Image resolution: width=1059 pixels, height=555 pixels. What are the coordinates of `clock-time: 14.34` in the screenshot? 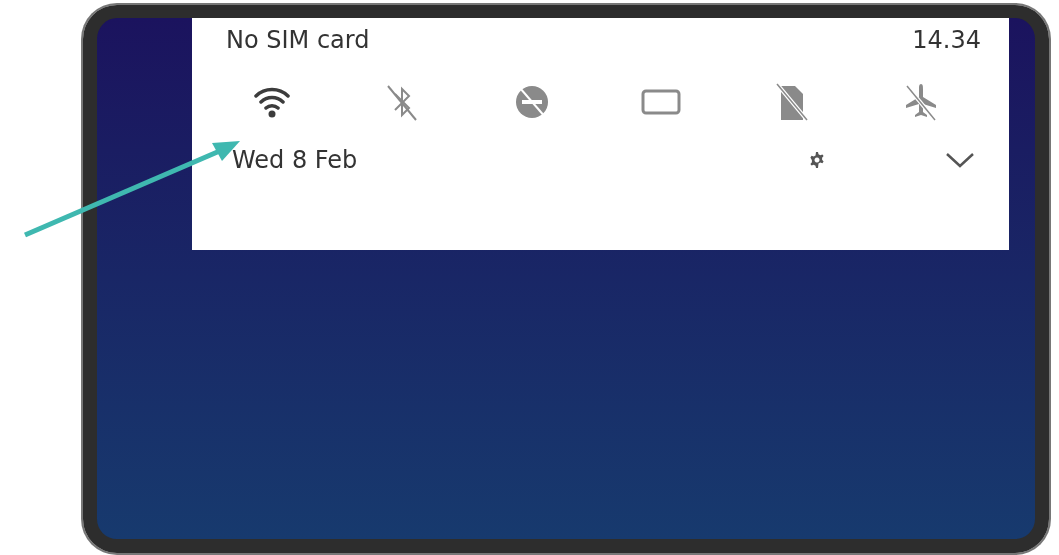 It's located at (946, 40).